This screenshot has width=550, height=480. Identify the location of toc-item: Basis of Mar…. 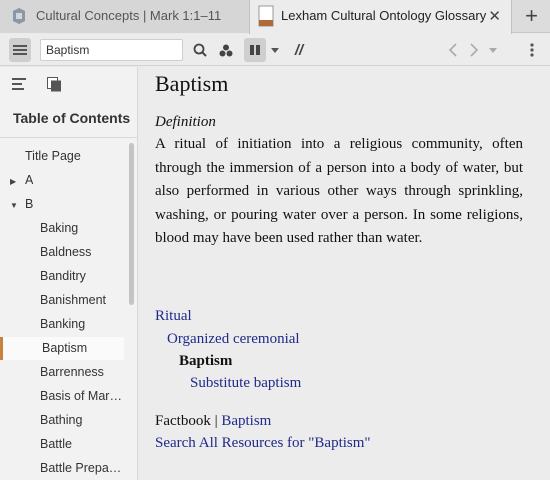
(84, 396).